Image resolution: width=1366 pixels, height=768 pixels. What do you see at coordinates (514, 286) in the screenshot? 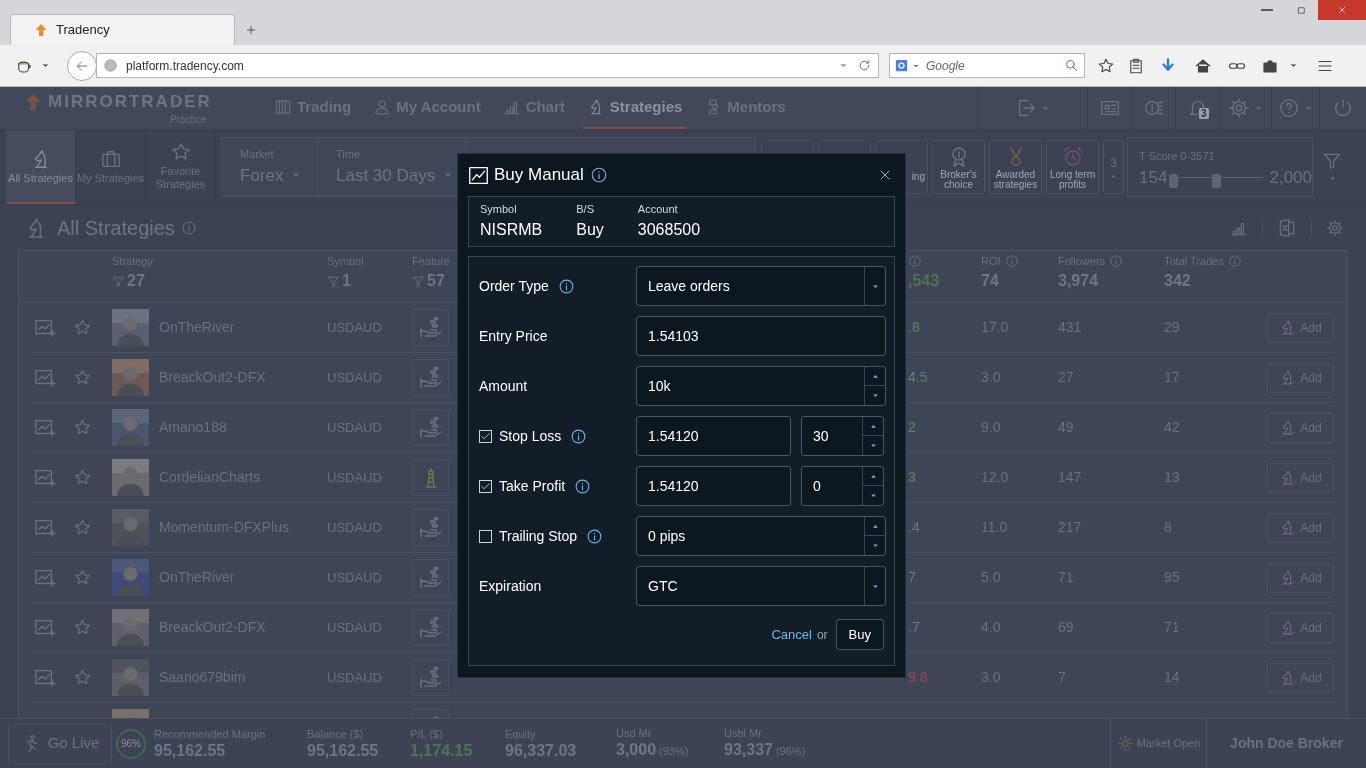
I see `field-label: Order Type` at bounding box center [514, 286].